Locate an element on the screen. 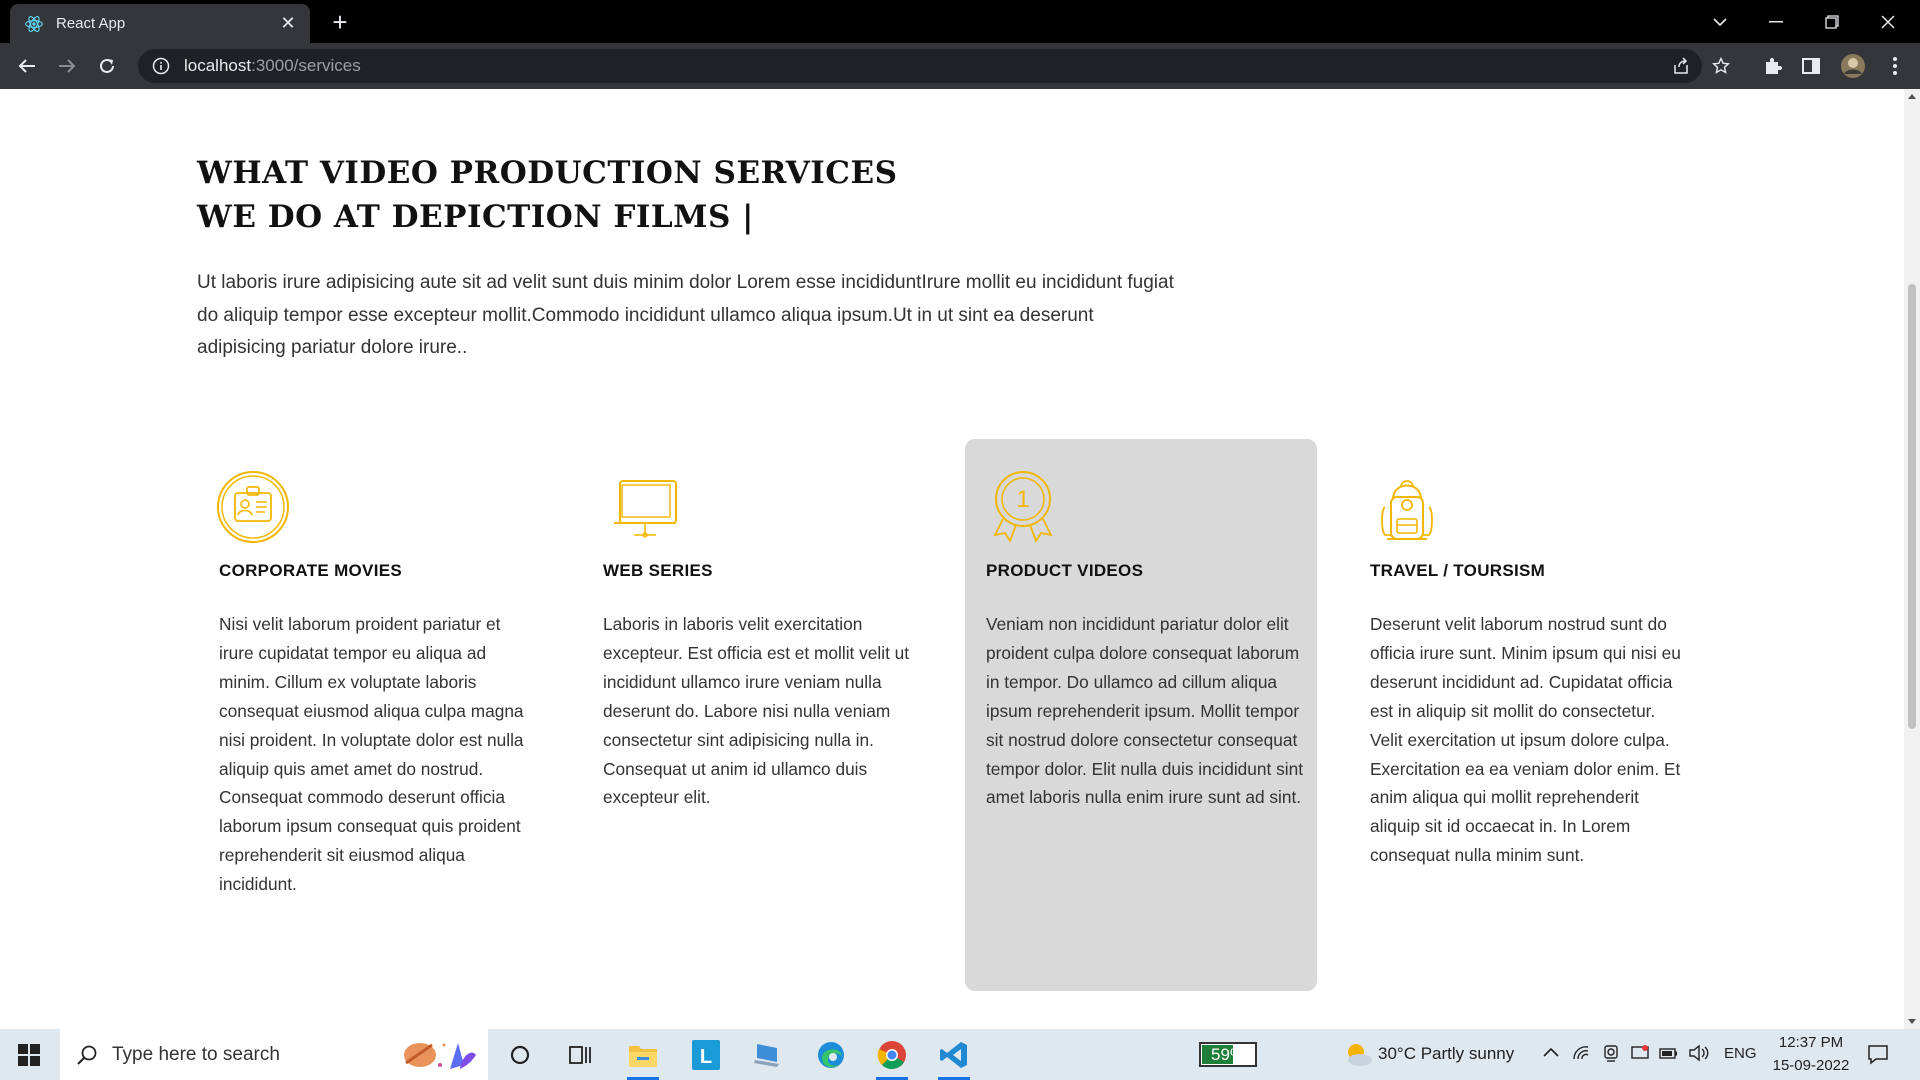 Image resolution: width=1920 pixels, height=1080 pixels. browser-tab-bar: React App ✕ + is located at coordinates (960, 21).